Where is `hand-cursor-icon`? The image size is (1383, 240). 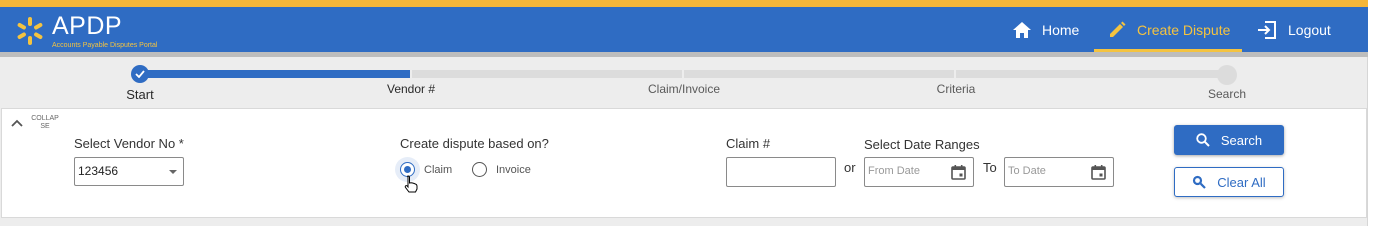
hand-cursor-icon is located at coordinates (411, 184).